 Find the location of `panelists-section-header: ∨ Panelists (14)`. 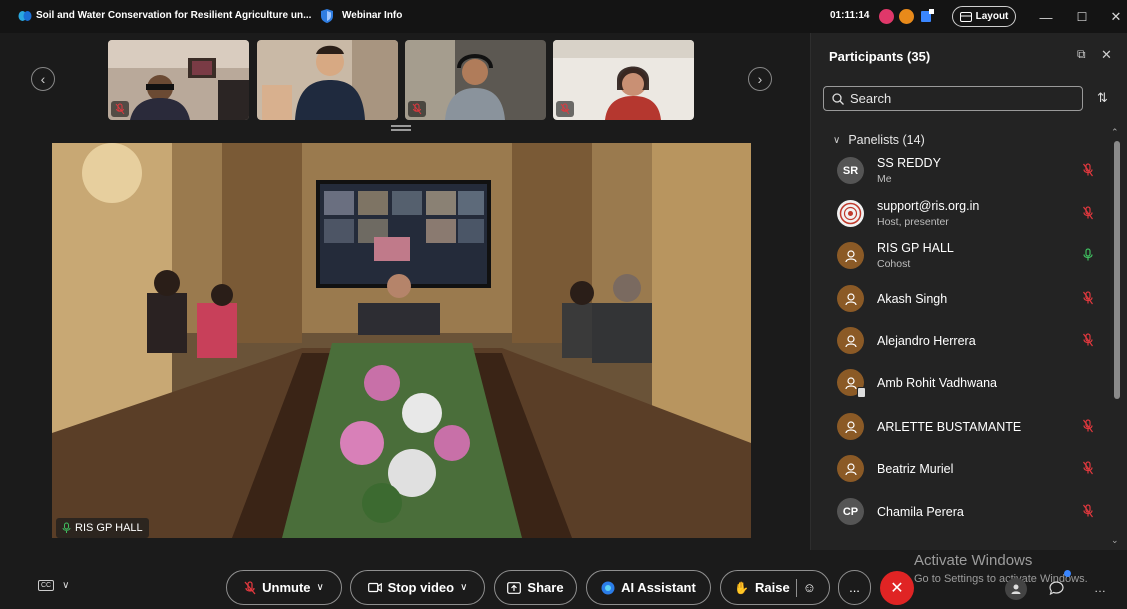

panelists-section-header: ∨ Panelists (14) is located at coordinates (879, 140).